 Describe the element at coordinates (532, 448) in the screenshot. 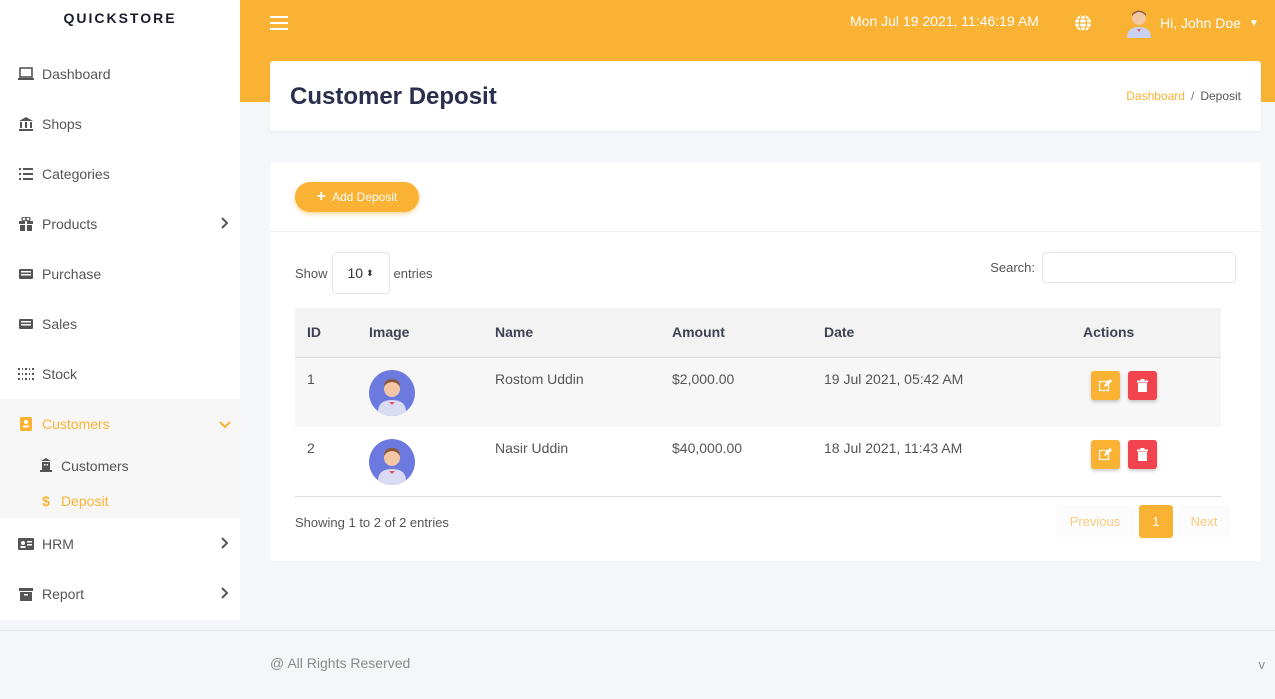

I see `cell-name: Nasir Uddin` at that location.